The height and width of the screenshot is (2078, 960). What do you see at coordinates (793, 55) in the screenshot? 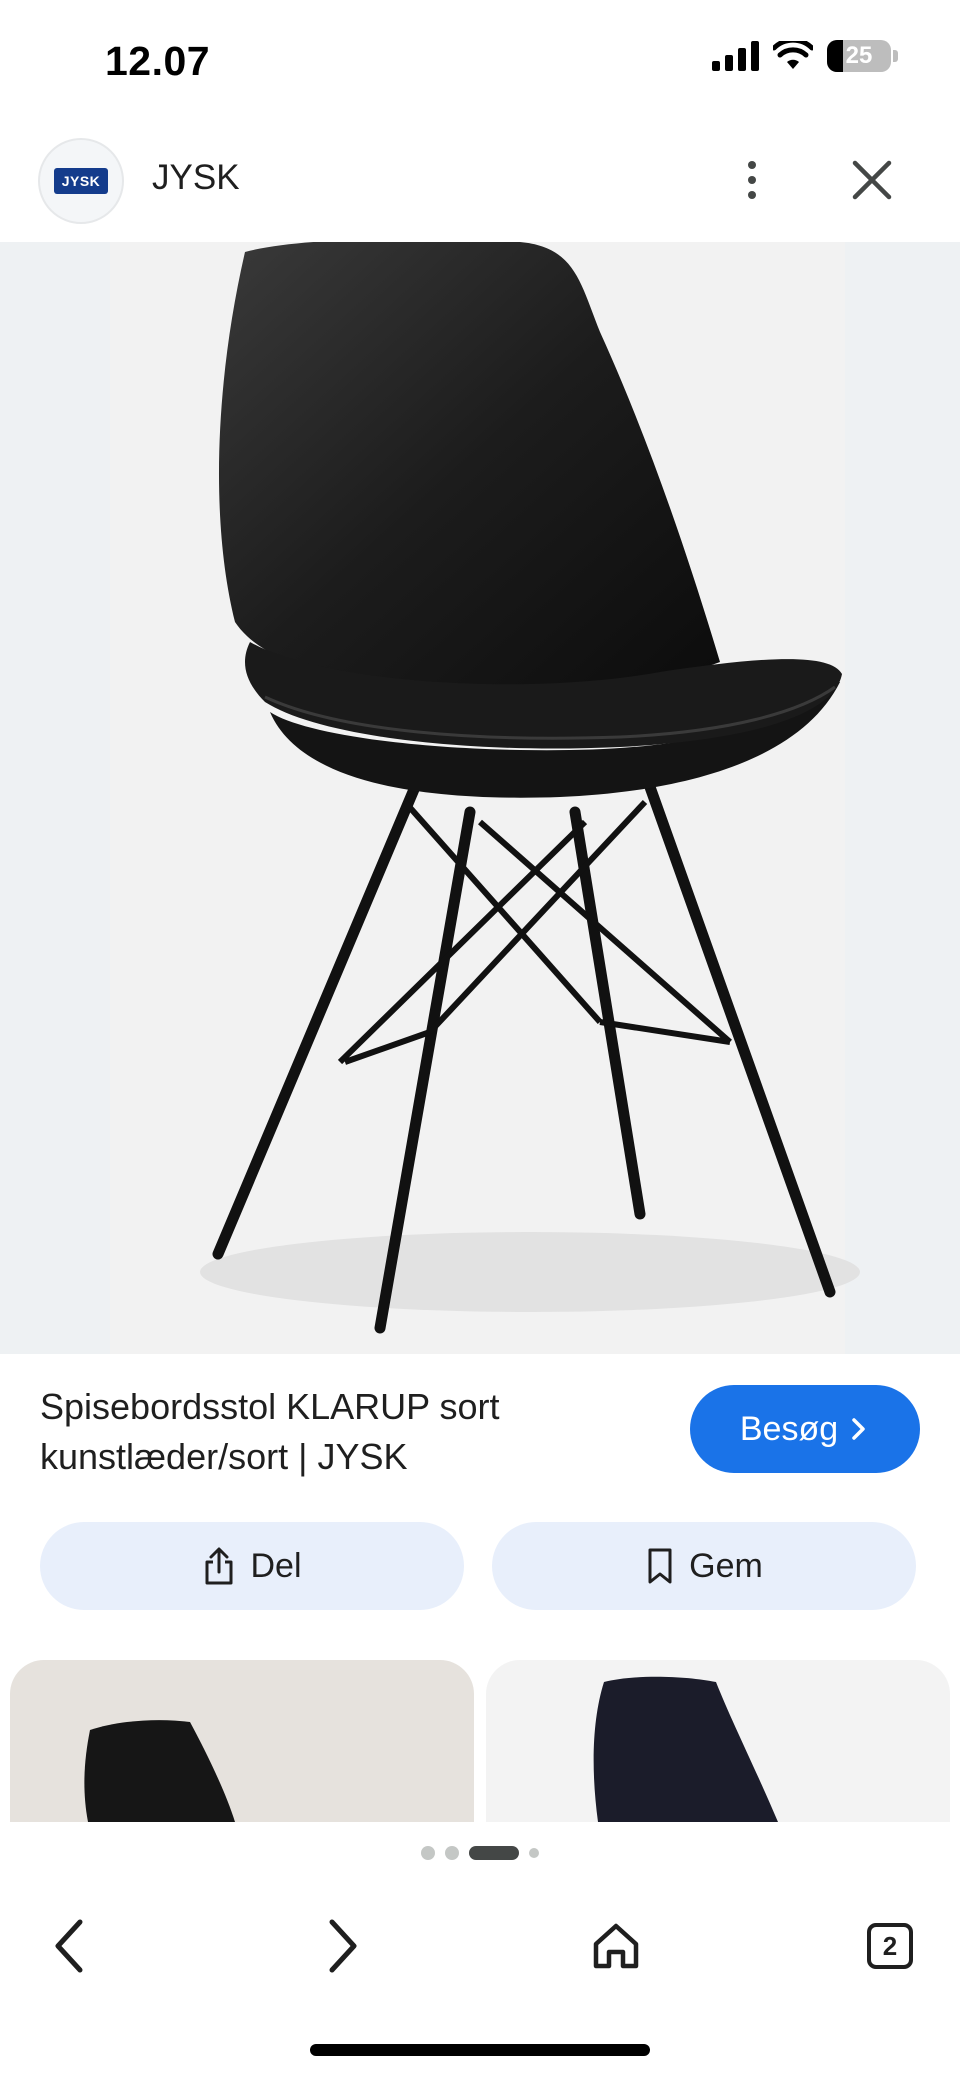
I see `wifi-icon` at bounding box center [793, 55].